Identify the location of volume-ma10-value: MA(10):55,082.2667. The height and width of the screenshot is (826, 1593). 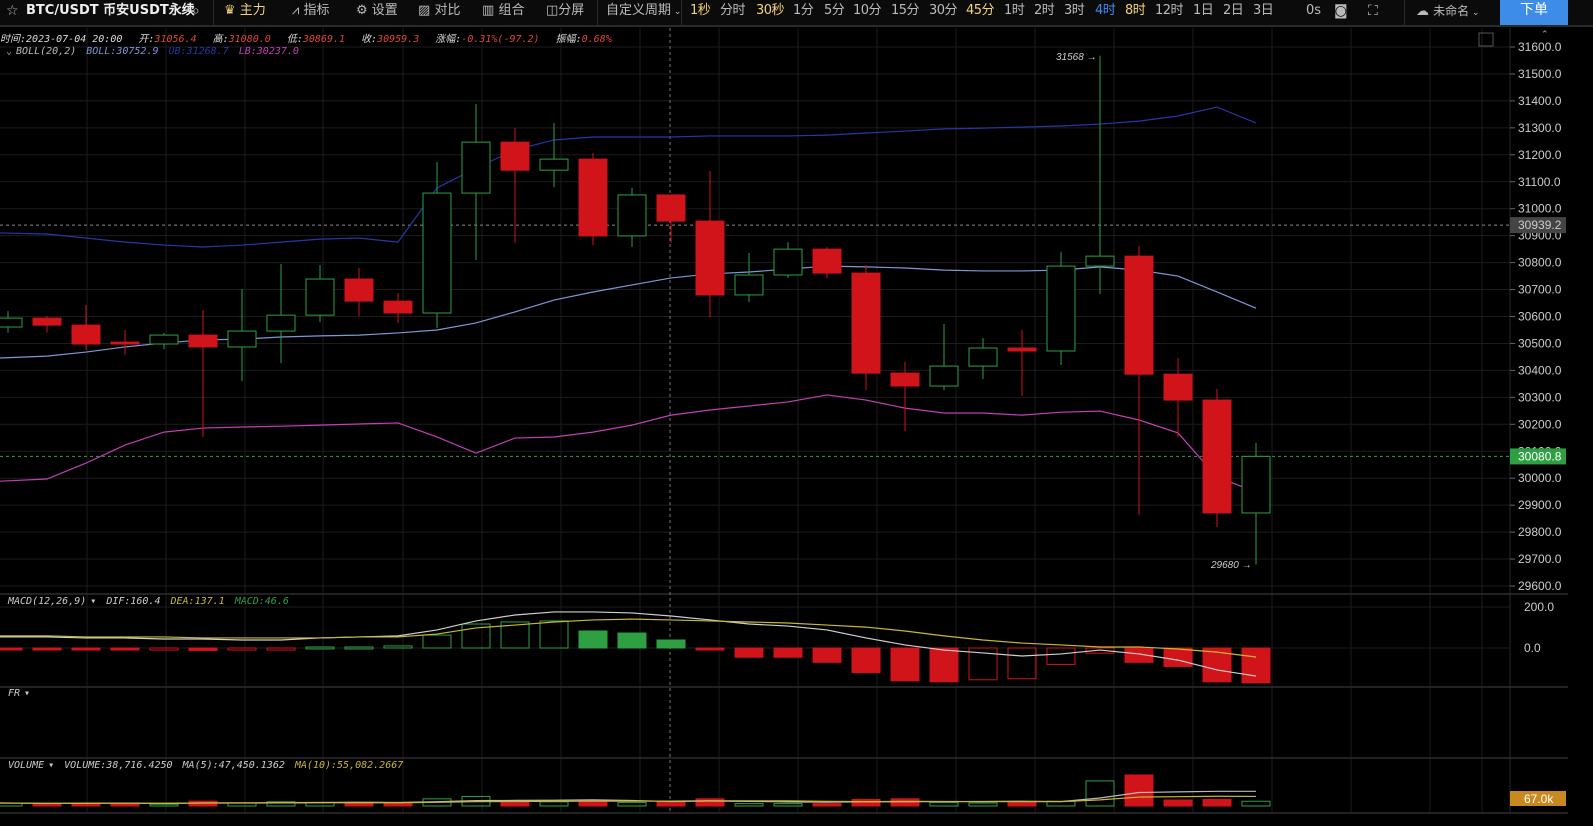
(349, 765).